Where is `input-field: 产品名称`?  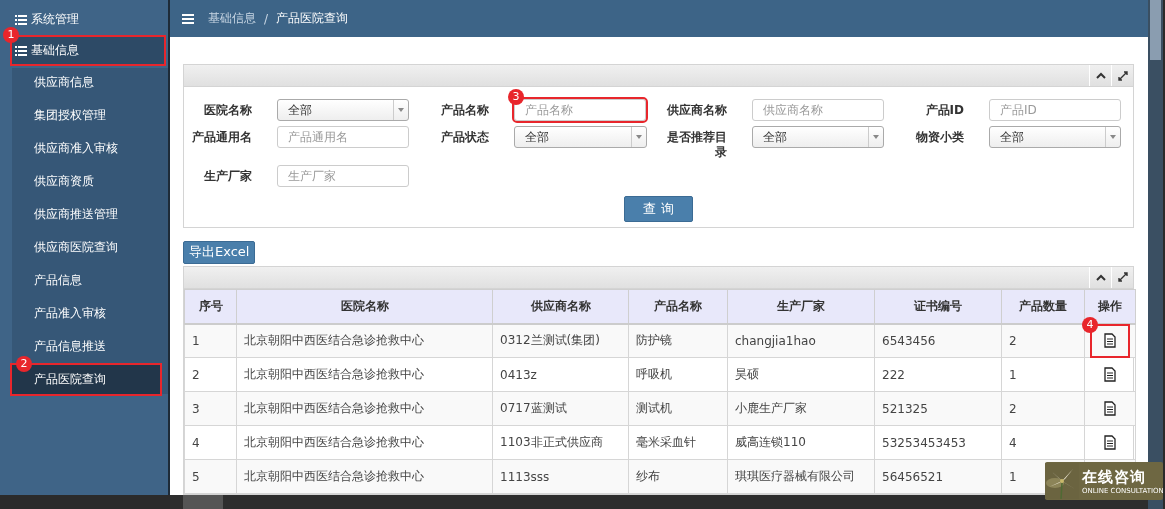 input-field: 产品名称 is located at coordinates (580, 110).